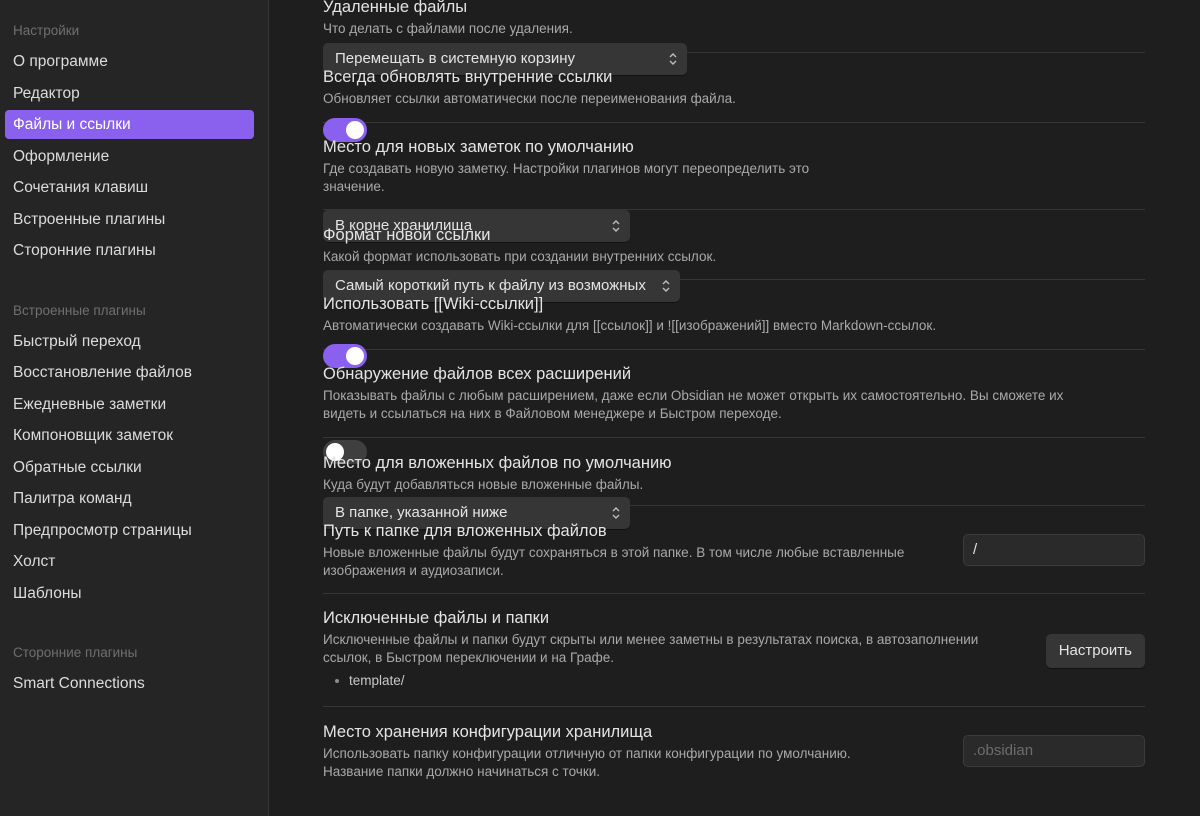  I want to click on sidebar-group-title-community-plugins: Сторонние плагины, so click(75, 652).